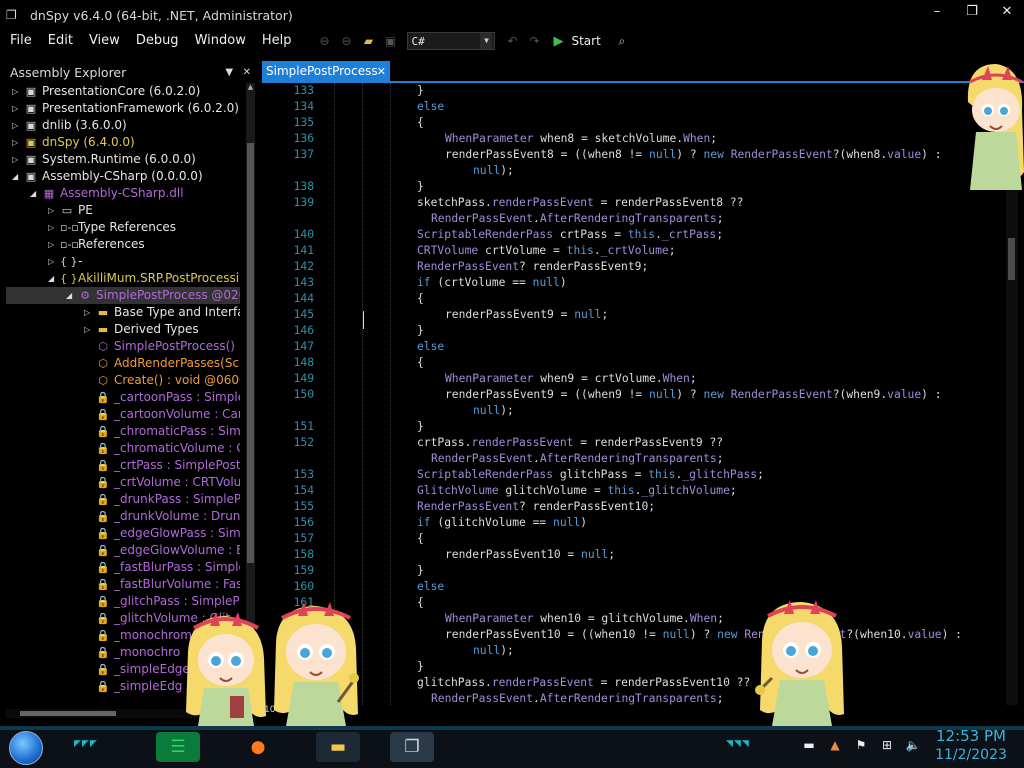 This screenshot has width=1024, height=768. What do you see at coordinates (123, 414) in the screenshot?
I see `tree-item: 🔒 _cartoonVolume : Cart` at bounding box center [123, 414].